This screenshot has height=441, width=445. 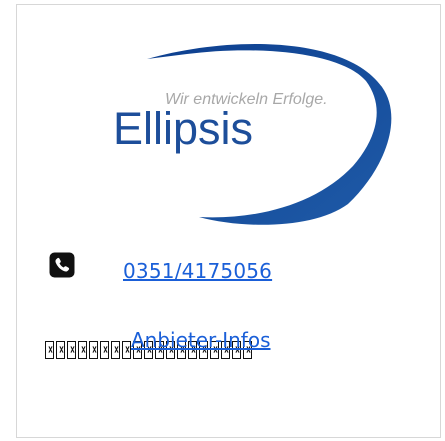 I want to click on provider-info-row: Anbieter-Infos, so click(x=160, y=346).